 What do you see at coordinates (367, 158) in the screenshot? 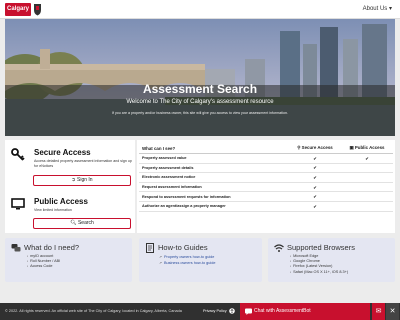
I see `public-check: ✔` at bounding box center [367, 158].